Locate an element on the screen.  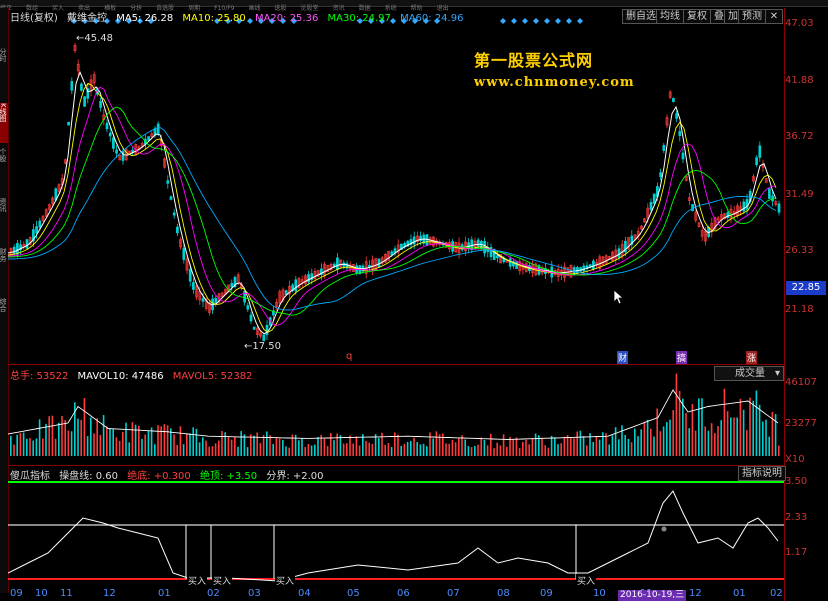
top-menu: 修正数组买入卖出横板分析自选股周期F10/F9画线选股论股堂资讯数据系统帮助退出 is located at coordinates (414, 6).